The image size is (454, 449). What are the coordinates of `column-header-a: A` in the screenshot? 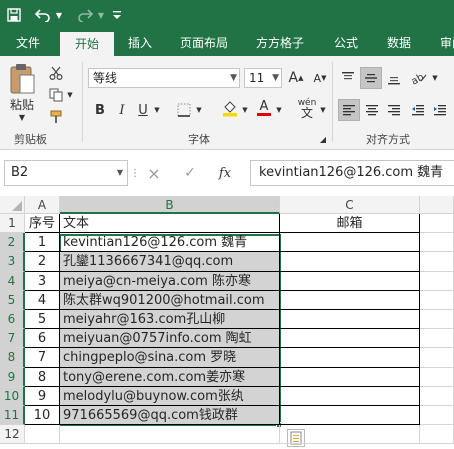 It's located at (42, 205).